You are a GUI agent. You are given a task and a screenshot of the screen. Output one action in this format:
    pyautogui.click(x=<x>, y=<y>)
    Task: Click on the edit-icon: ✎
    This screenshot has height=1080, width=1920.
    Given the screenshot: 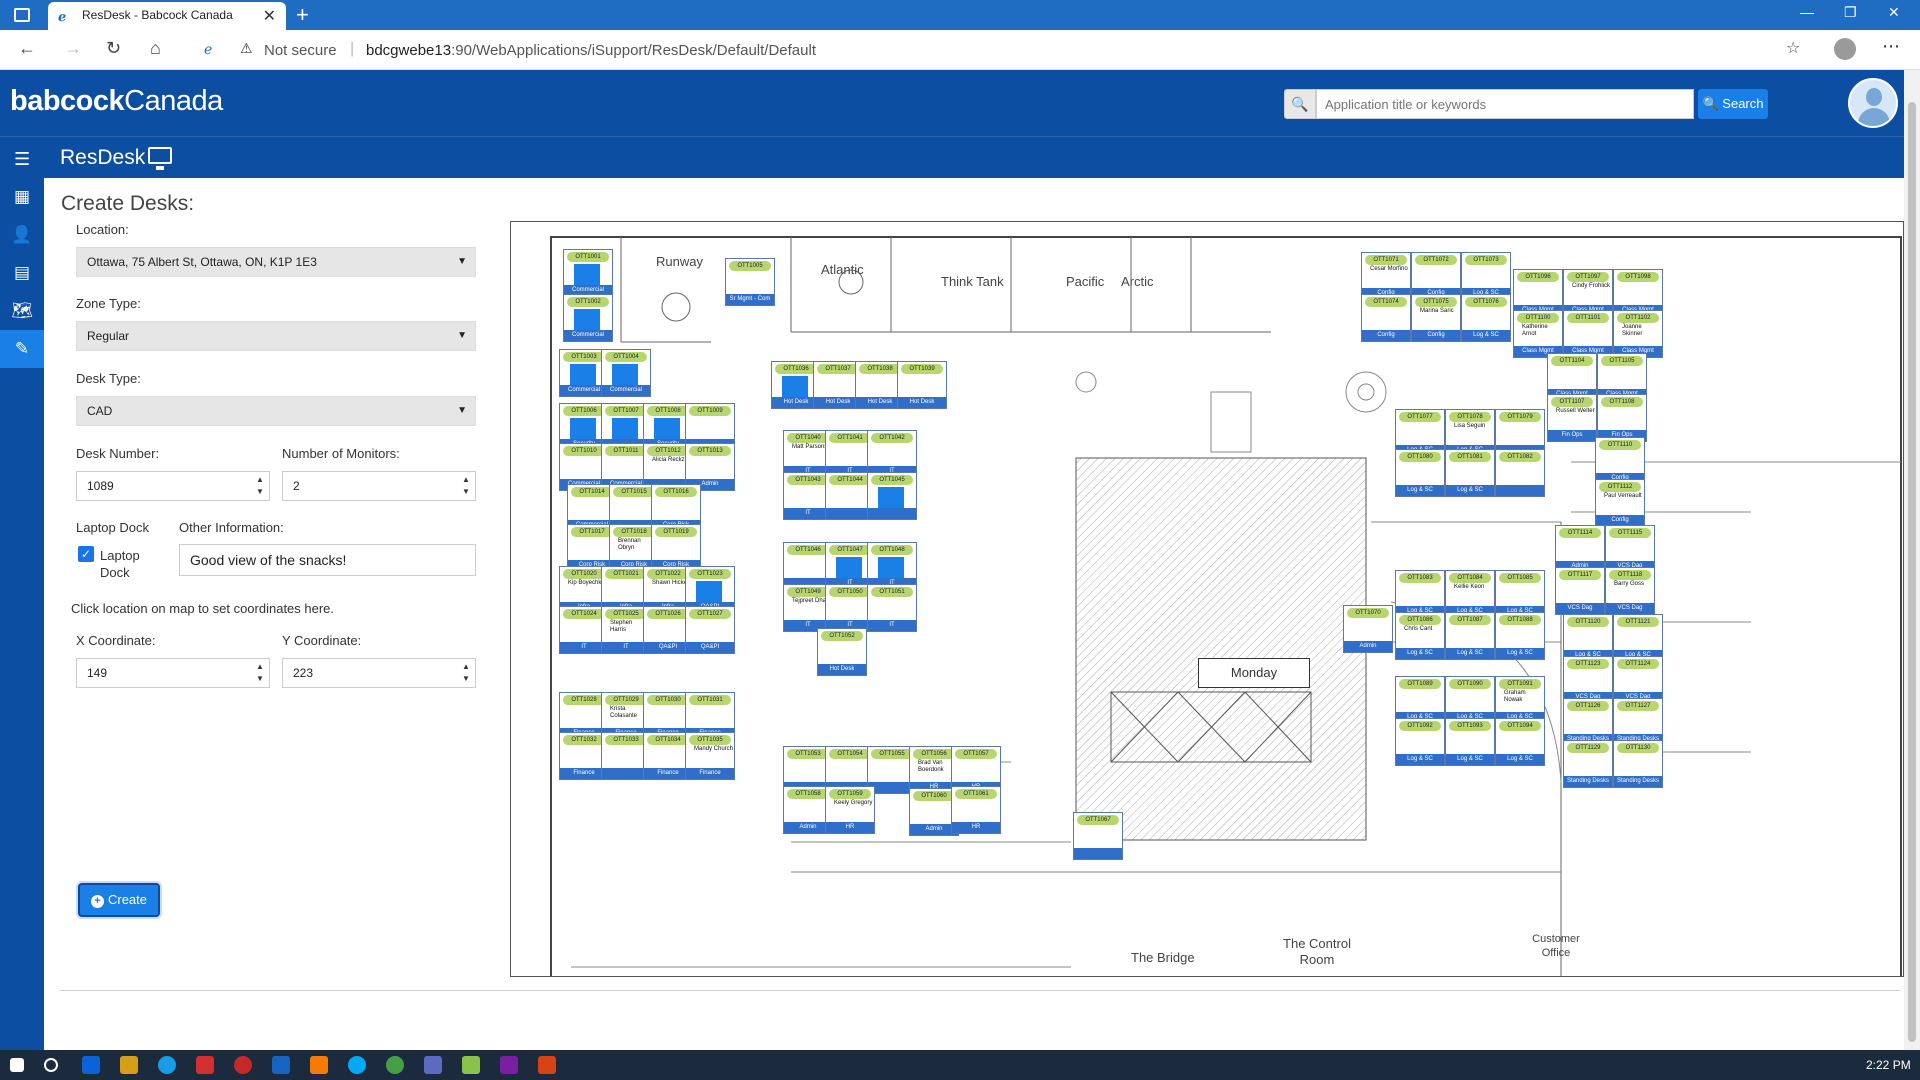 What is the action you would take?
    pyautogui.click(x=22, y=349)
    